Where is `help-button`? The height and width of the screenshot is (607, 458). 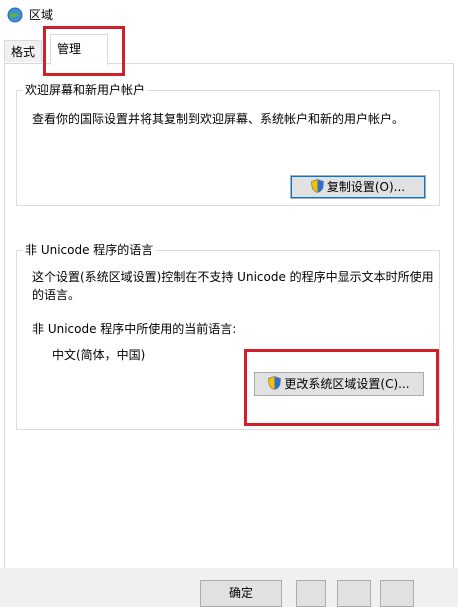 help-button is located at coordinates (397, 593).